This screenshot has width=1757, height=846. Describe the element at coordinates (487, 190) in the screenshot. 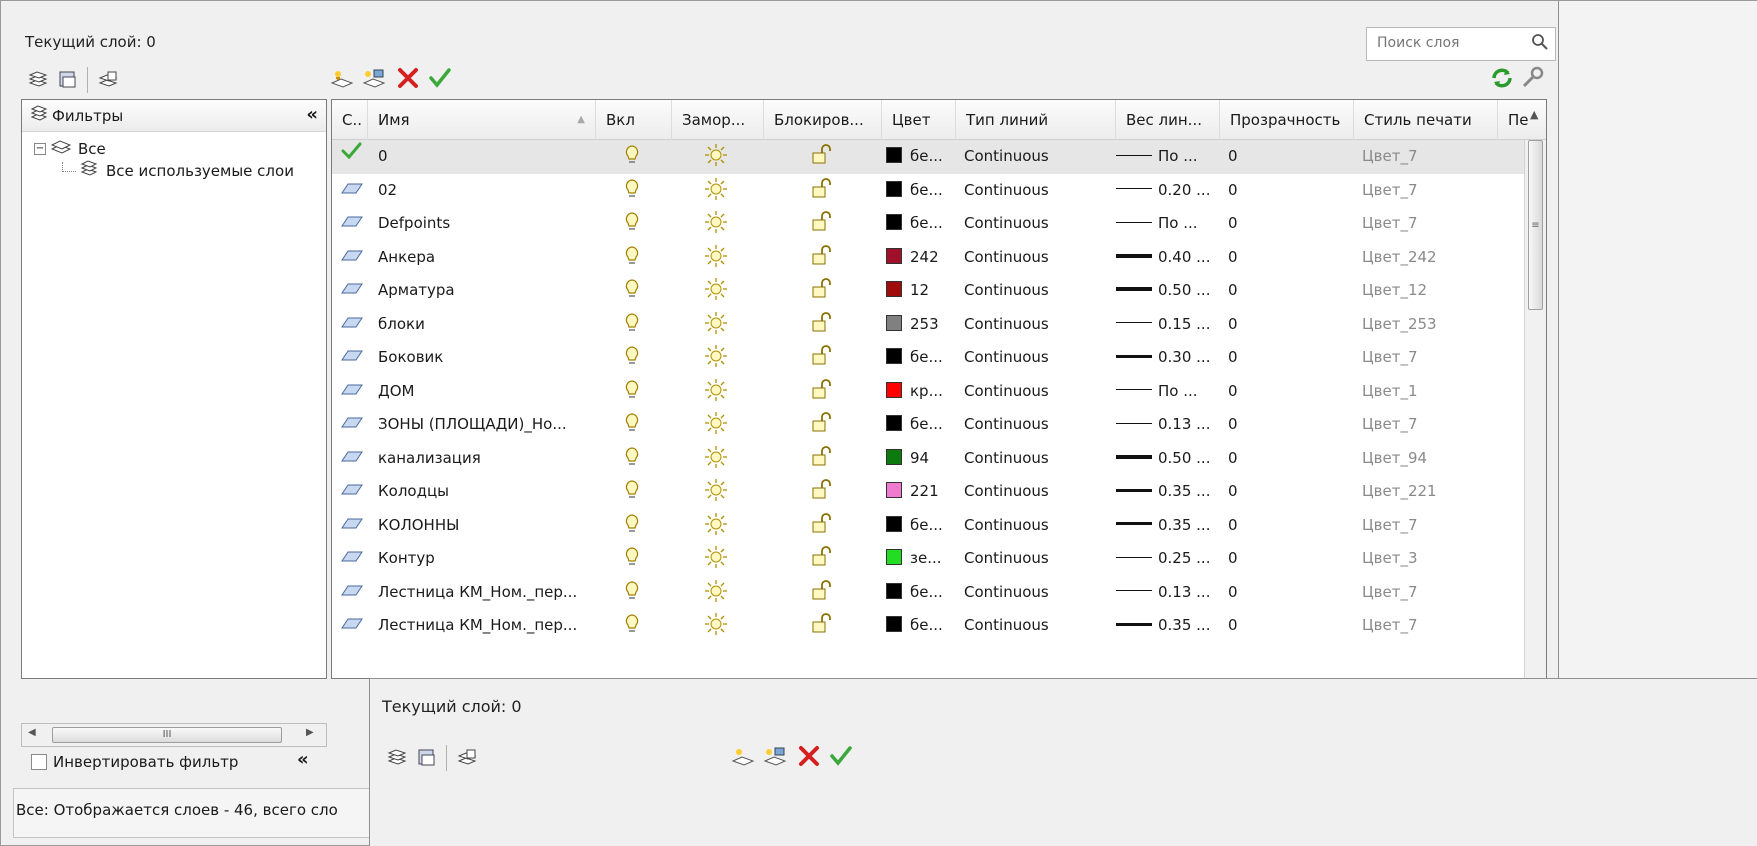

I see `layer-name: 02` at that location.